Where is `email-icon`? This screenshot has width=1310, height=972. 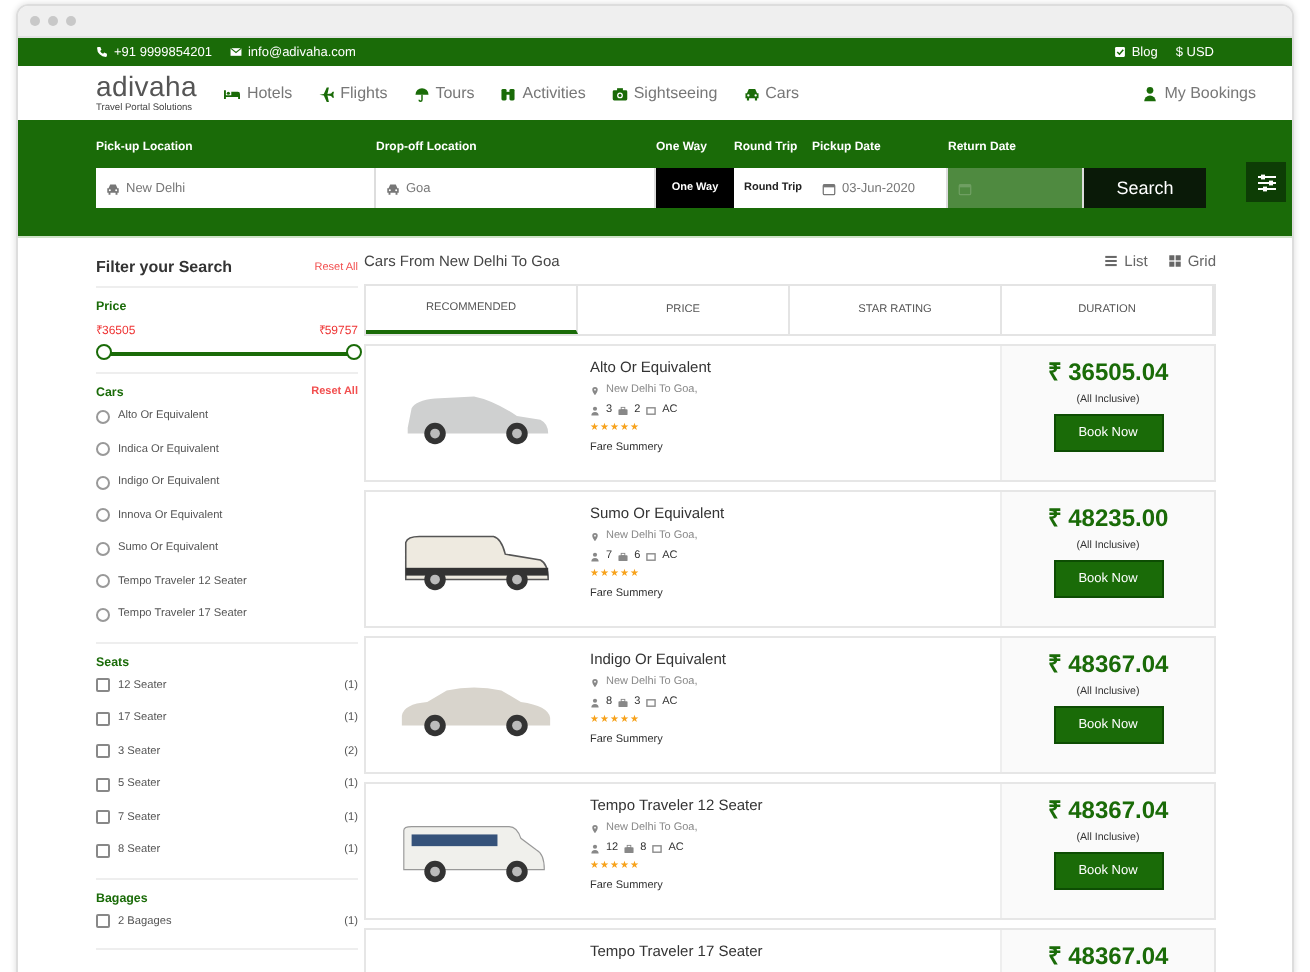
email-icon is located at coordinates (235, 52).